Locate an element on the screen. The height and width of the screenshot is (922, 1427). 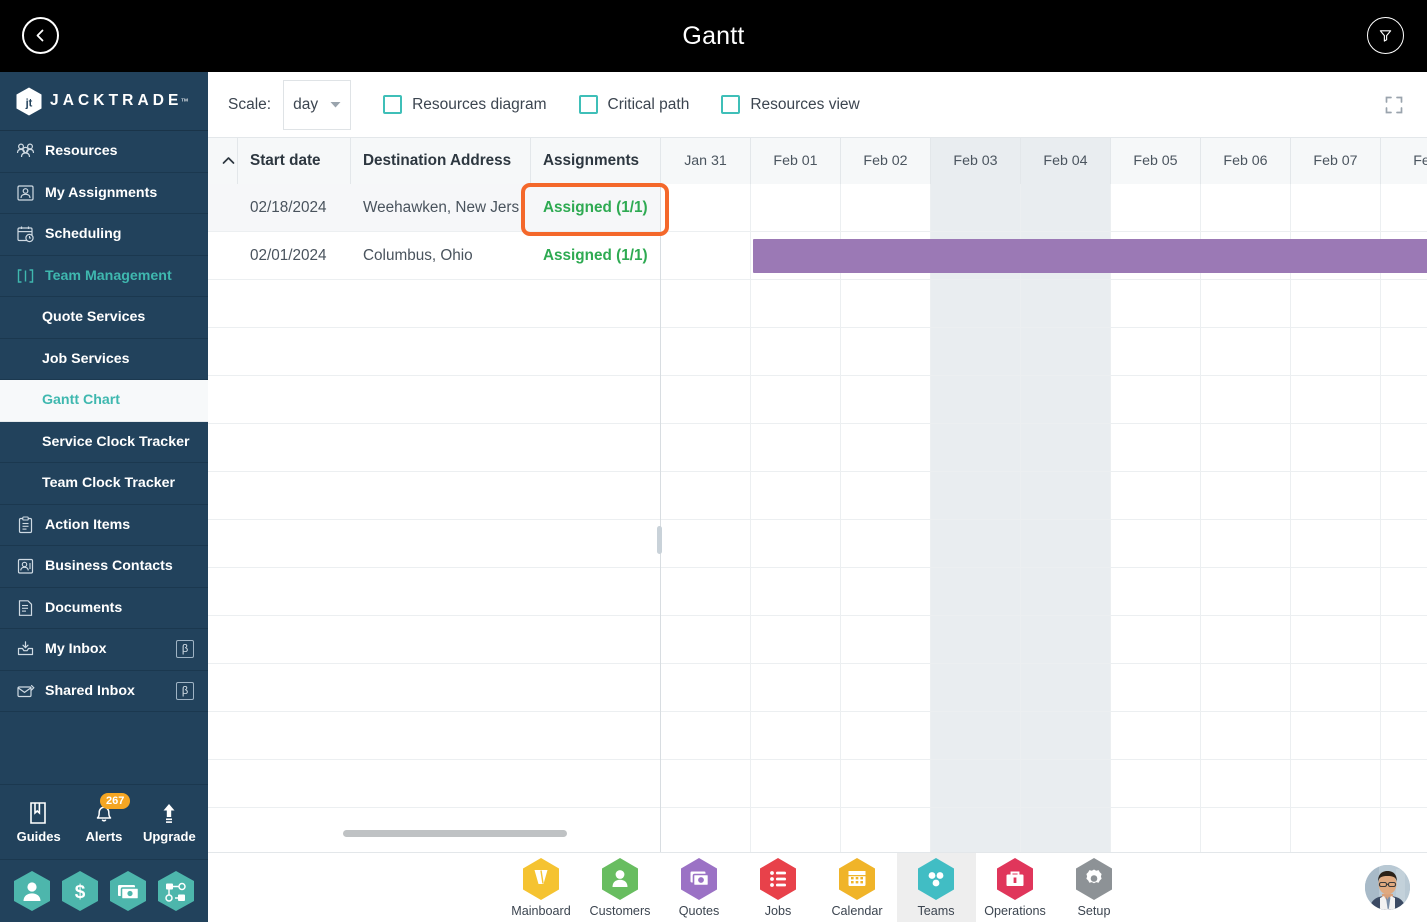
workflow-hex-icon is located at coordinates (176, 891).